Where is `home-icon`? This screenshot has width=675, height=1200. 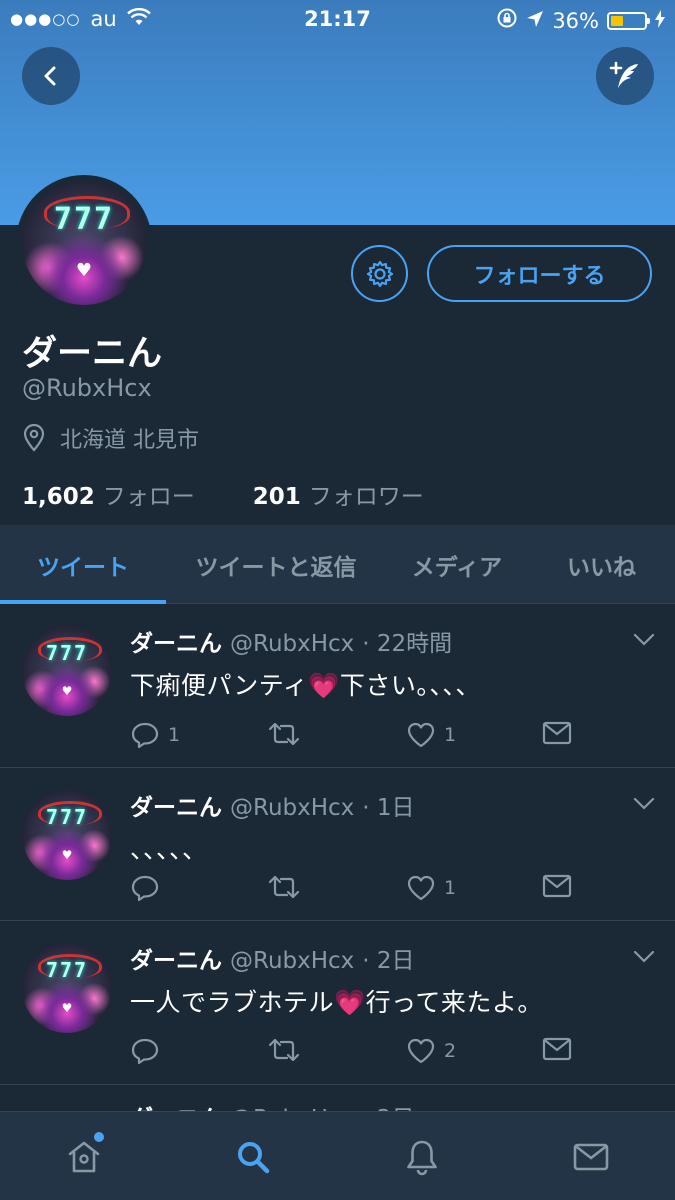 home-icon is located at coordinates (84, 1156).